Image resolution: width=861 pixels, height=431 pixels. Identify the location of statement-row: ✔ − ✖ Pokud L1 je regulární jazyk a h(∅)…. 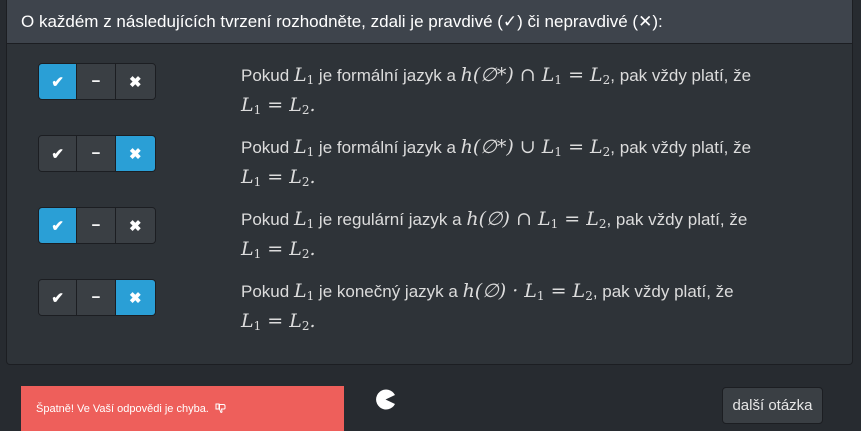
(438, 237).